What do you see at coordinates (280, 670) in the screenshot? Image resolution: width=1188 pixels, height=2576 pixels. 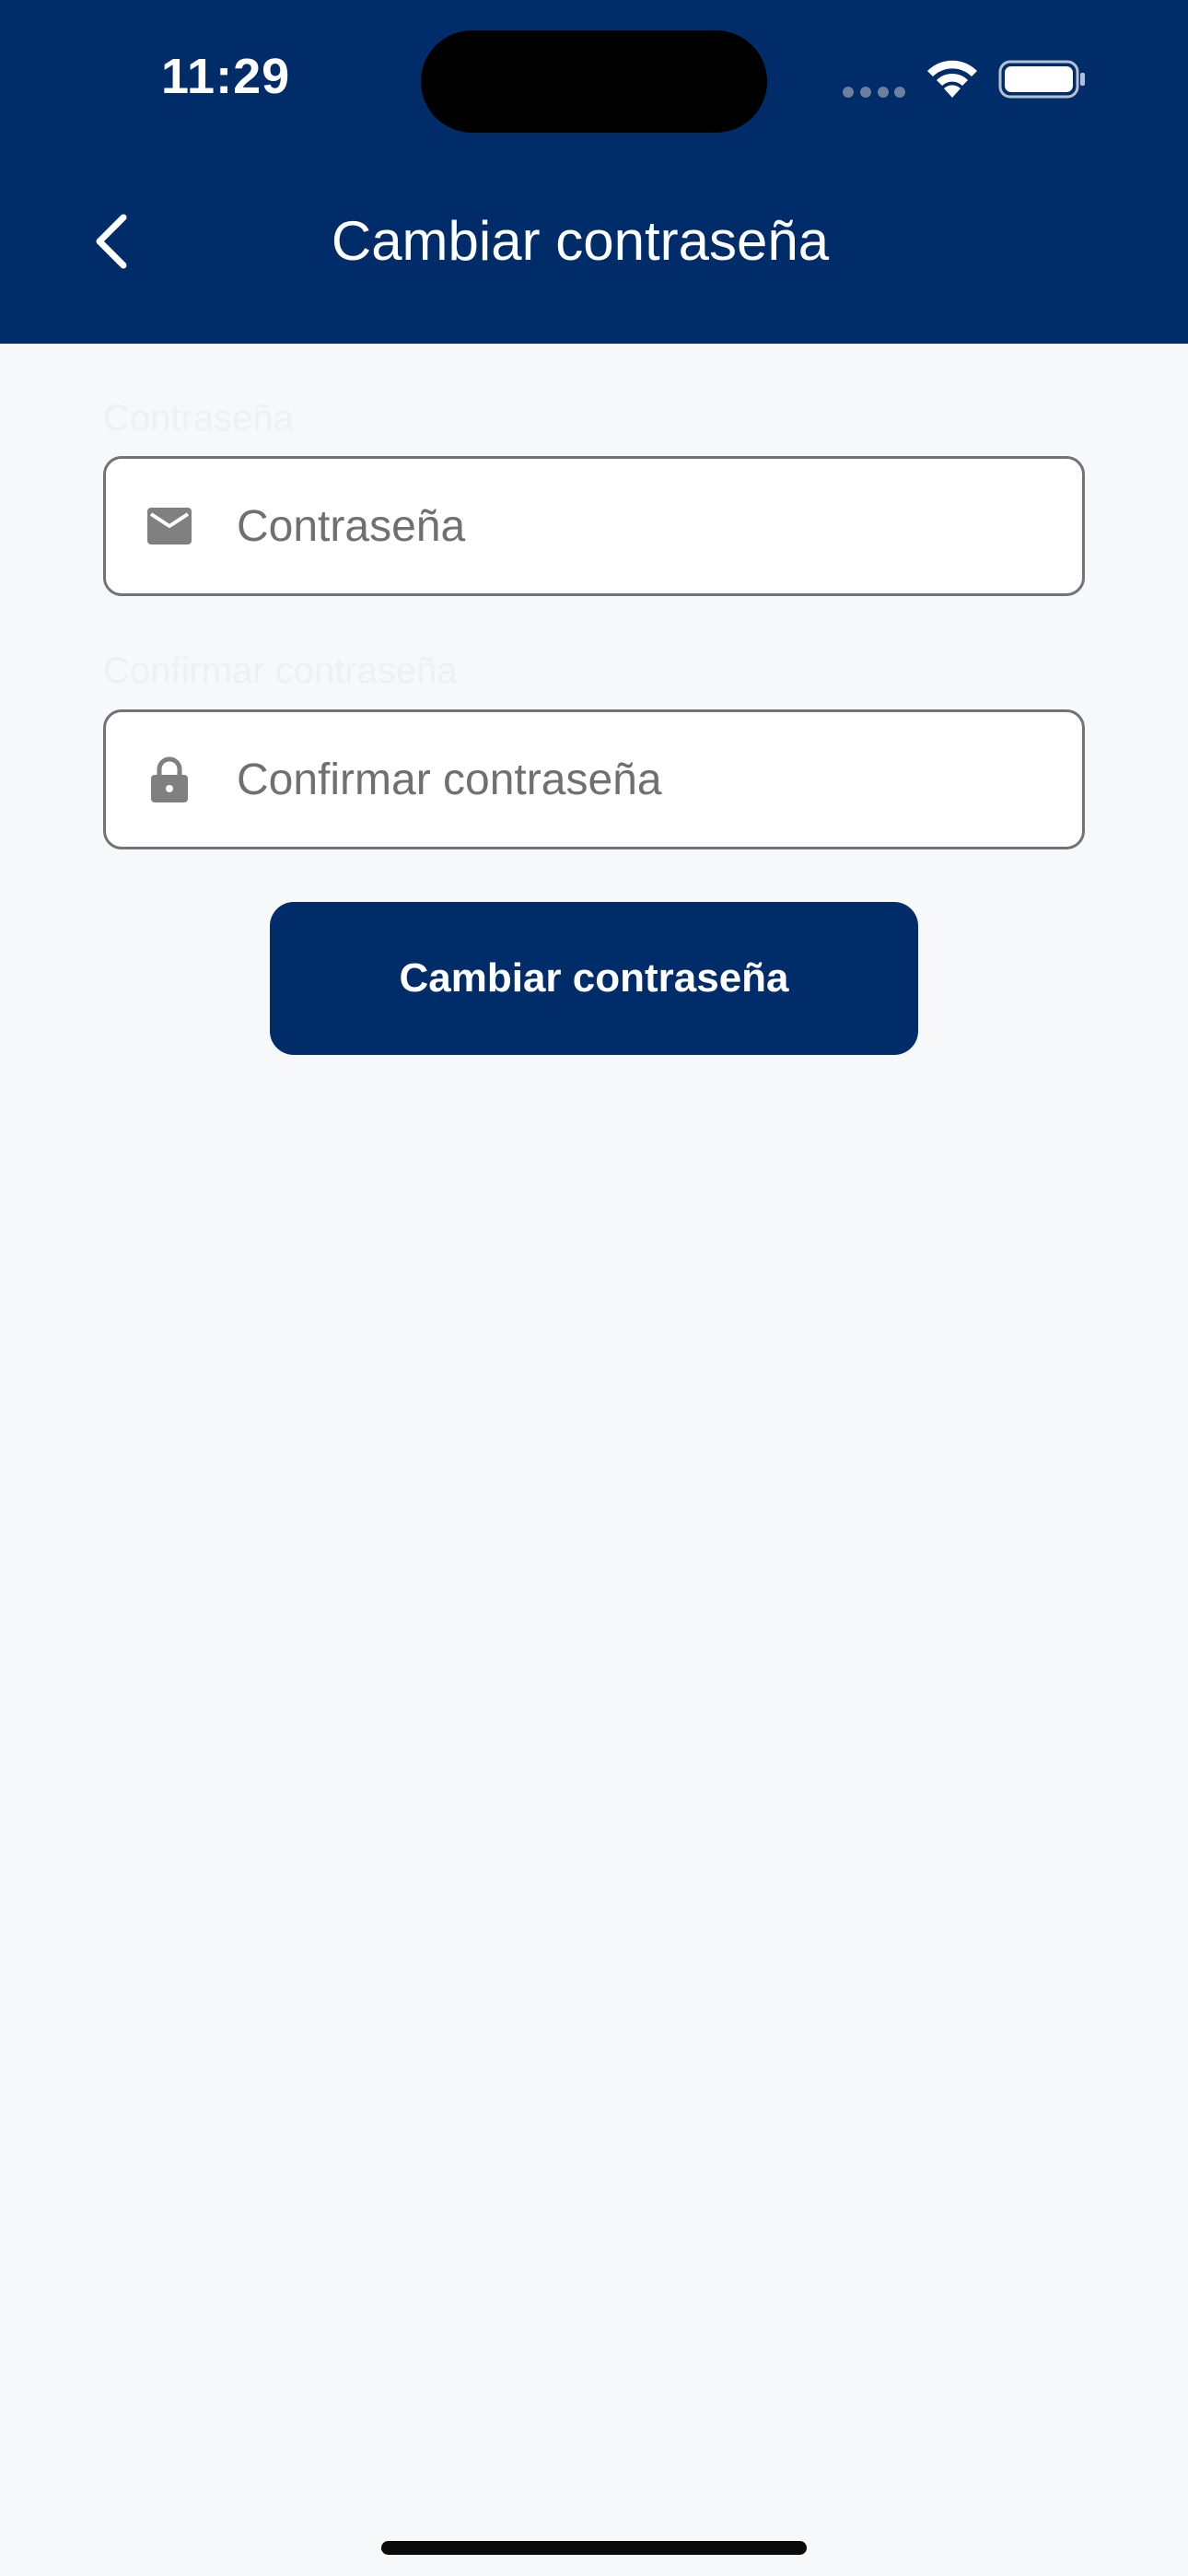 I see `confirm-password-label: Confirmar contraseña` at bounding box center [280, 670].